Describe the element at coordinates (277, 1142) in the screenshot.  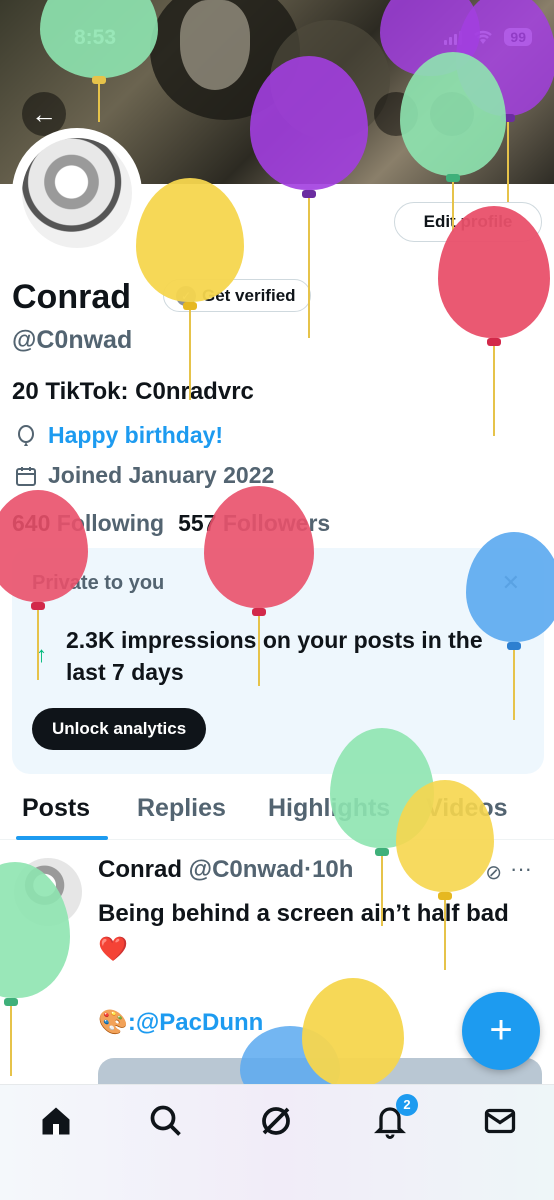
I see `bottom-nav` at that location.